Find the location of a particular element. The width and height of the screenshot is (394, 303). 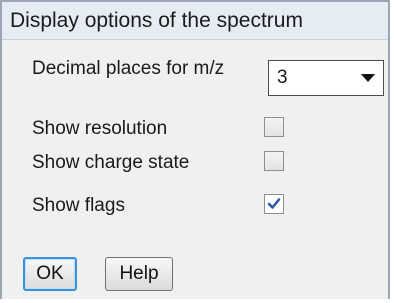

show-charge-state-label: Show charge state is located at coordinates (111, 162).